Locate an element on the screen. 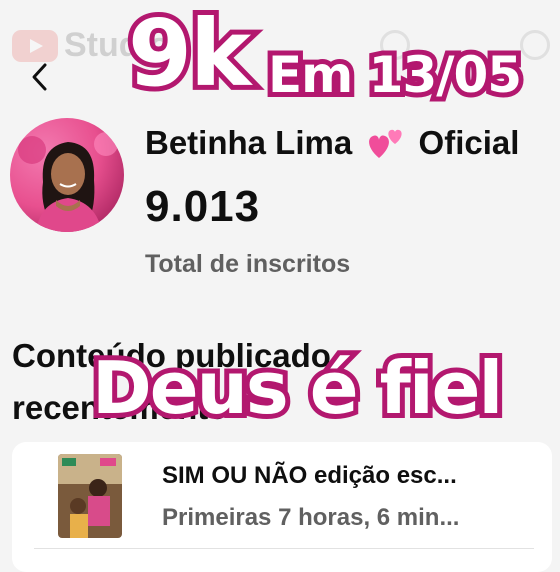 Image resolution: width=560 pixels, height=572 pixels. video-thumbnail is located at coordinates (90, 496).